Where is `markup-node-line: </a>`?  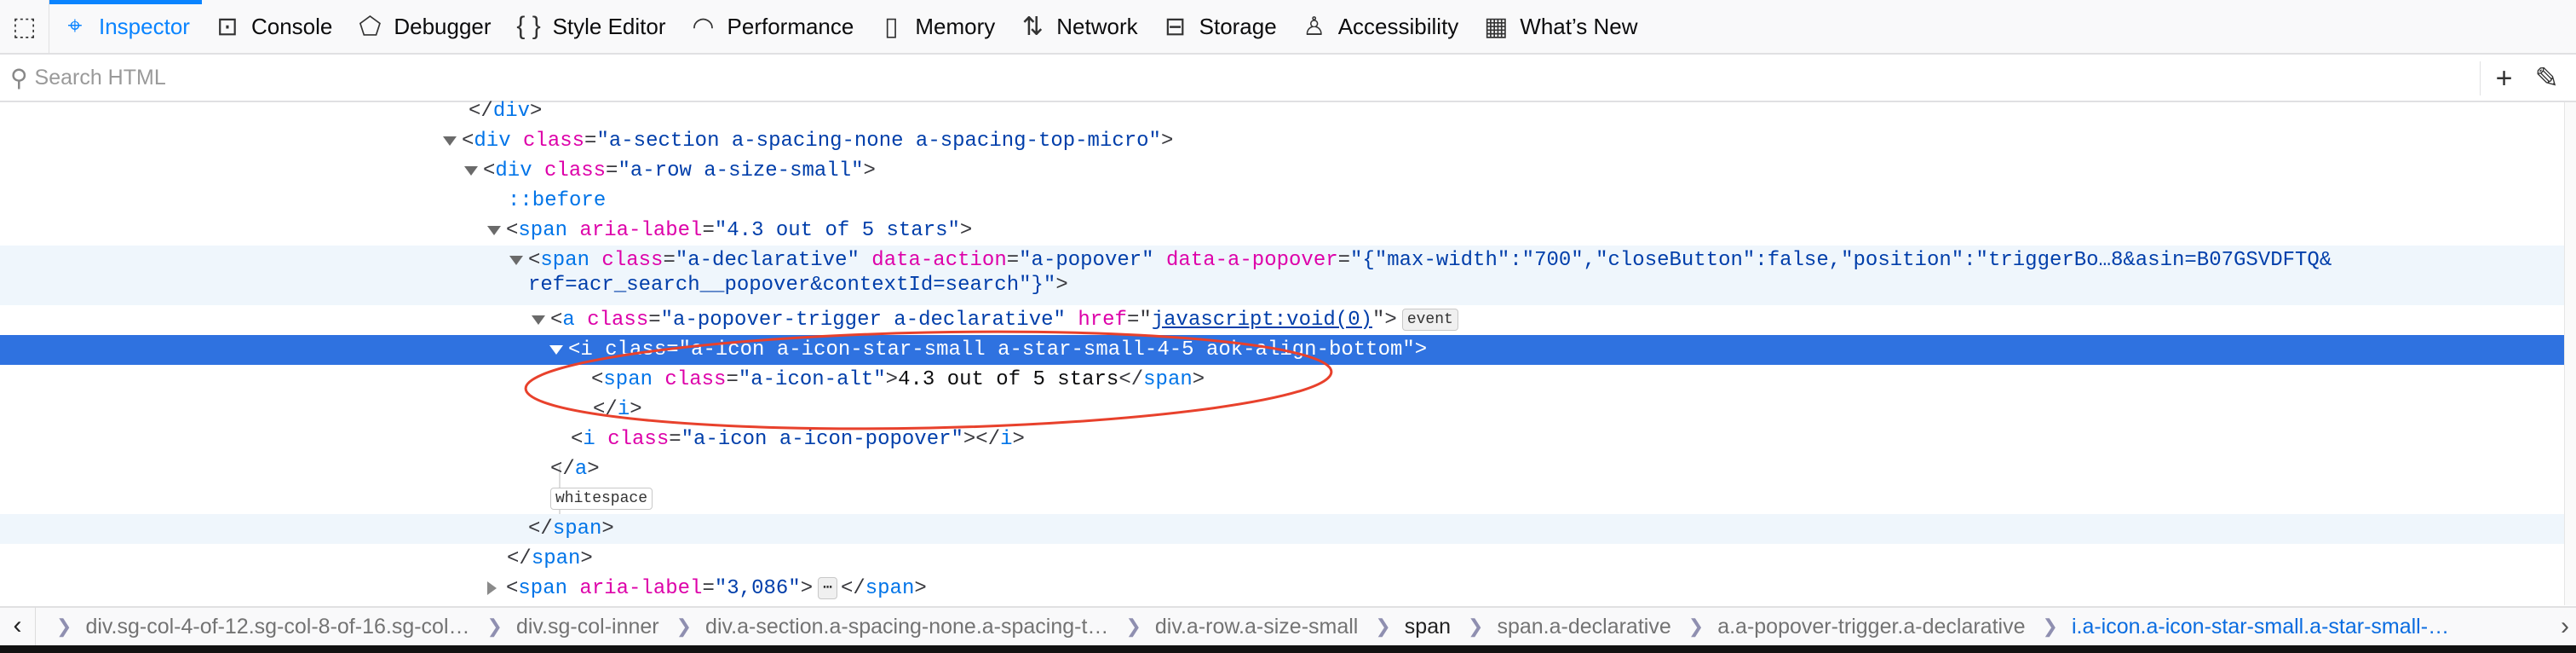 markup-node-line: </a> is located at coordinates (1282, 469).